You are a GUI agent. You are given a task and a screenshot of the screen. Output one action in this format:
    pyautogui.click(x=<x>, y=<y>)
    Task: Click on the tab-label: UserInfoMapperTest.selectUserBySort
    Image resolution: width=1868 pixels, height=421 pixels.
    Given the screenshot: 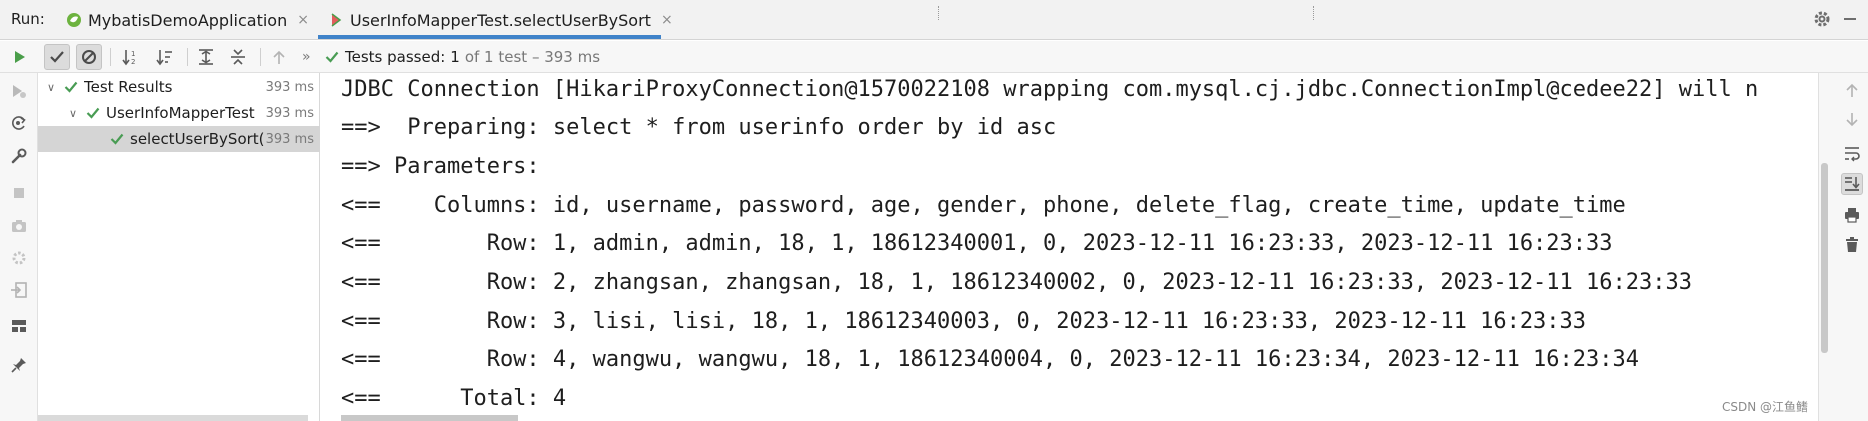 What is the action you would take?
    pyautogui.click(x=500, y=20)
    